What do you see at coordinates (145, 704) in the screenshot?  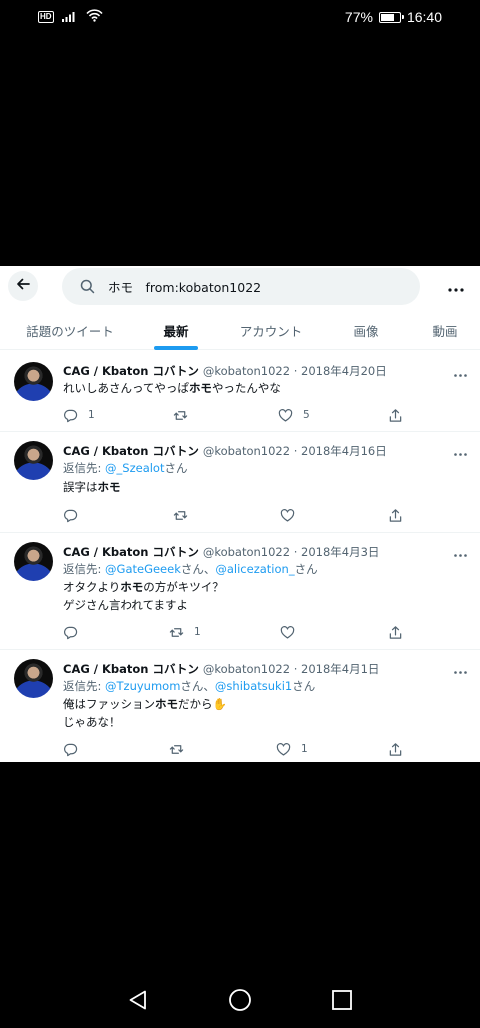 I see `text-line: 俺はファッションホモだから✋` at bounding box center [145, 704].